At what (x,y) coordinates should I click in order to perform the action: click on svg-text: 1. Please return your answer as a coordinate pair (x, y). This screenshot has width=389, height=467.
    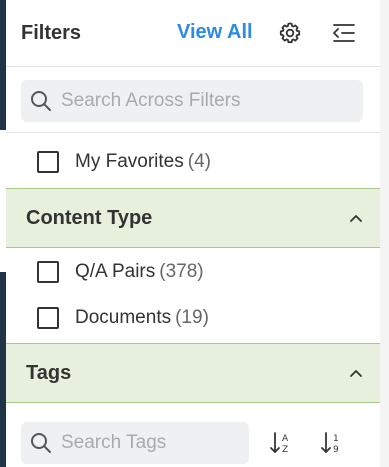
    Looking at the image, I should click on (336, 439).